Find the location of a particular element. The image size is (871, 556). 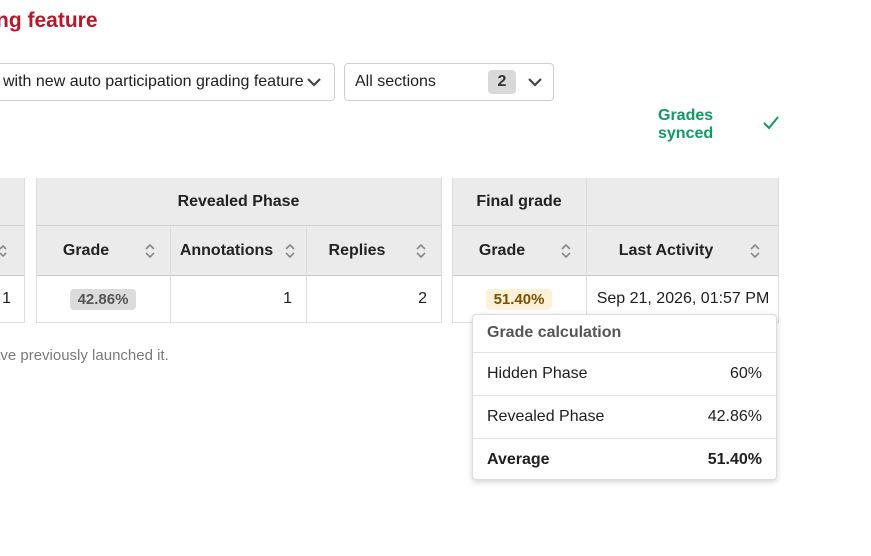

column-header-annotations: Annotations is located at coordinates (238, 251).